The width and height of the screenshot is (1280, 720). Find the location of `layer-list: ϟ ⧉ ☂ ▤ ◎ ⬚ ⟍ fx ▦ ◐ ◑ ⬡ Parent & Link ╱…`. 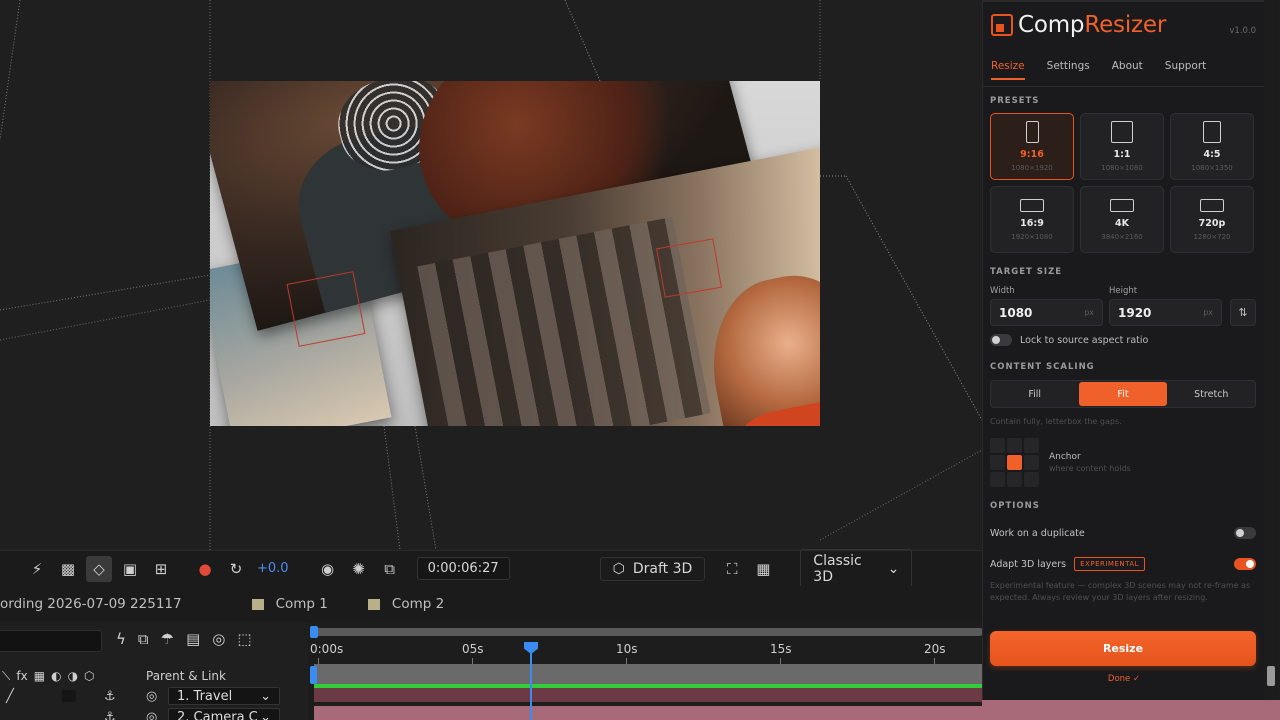

layer-list: ϟ ⧉ ☂ ▤ ◎ ⬚ ⟍ fx ▦ ◐ ◑ ⬡ Parent & Link ╱… is located at coordinates (154, 671).